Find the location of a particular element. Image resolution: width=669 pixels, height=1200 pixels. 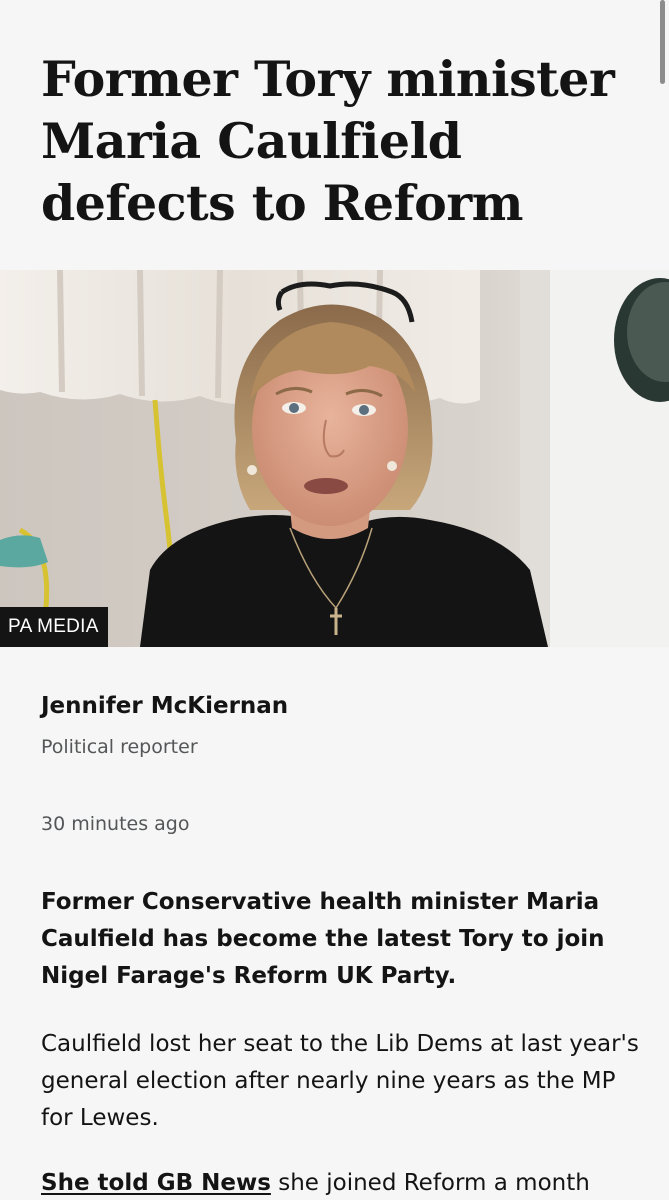

byline-author: Jennifer McKiernan is located at coordinates (165, 706).